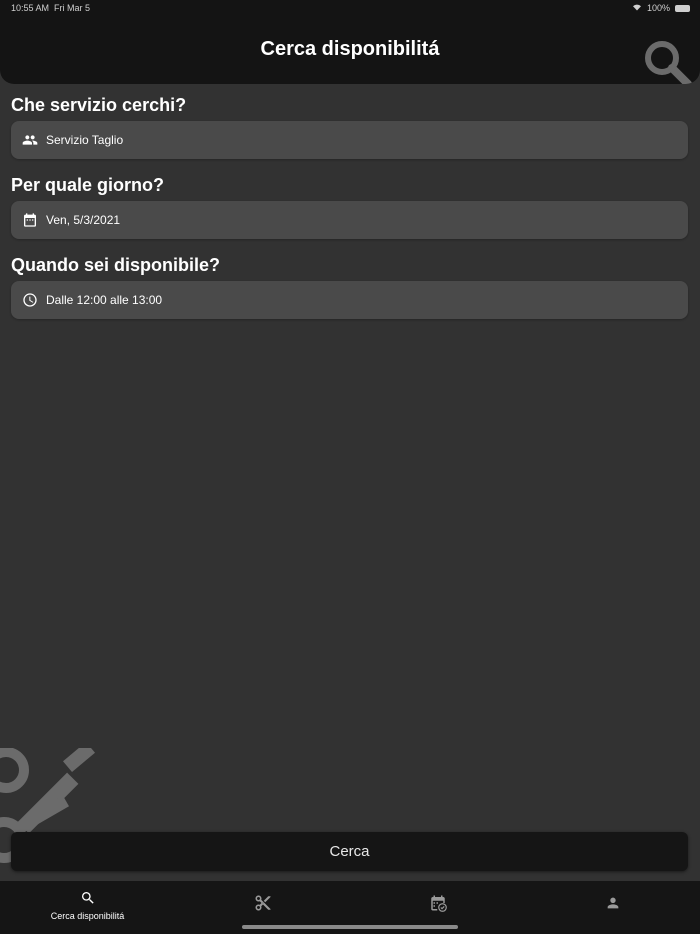  I want to click on scissors-icon, so click(263, 903).